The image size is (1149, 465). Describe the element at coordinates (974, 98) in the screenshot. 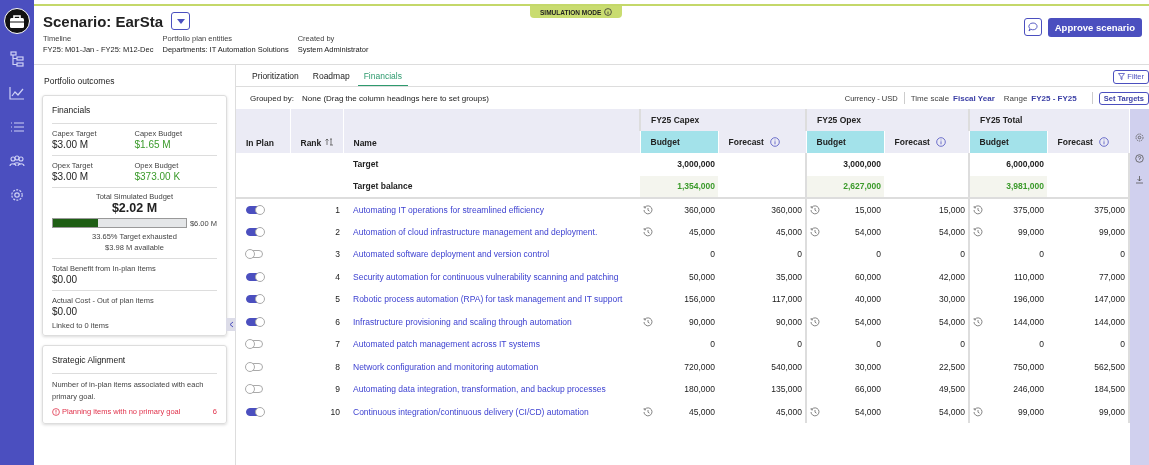

I see `time-scale-value: Fiscal Year` at that location.